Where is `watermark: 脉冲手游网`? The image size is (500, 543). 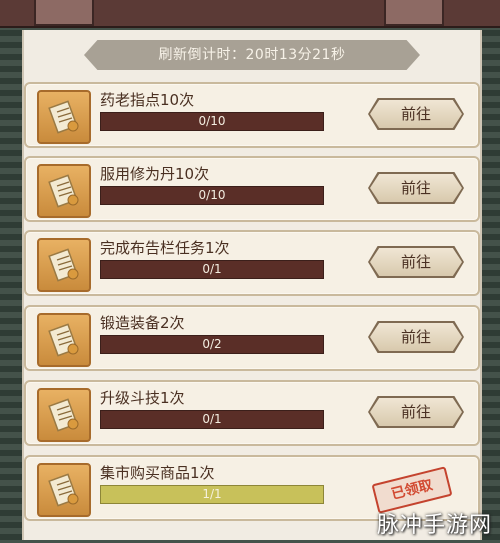
watermark: 脉冲手游网 is located at coordinates (434, 525).